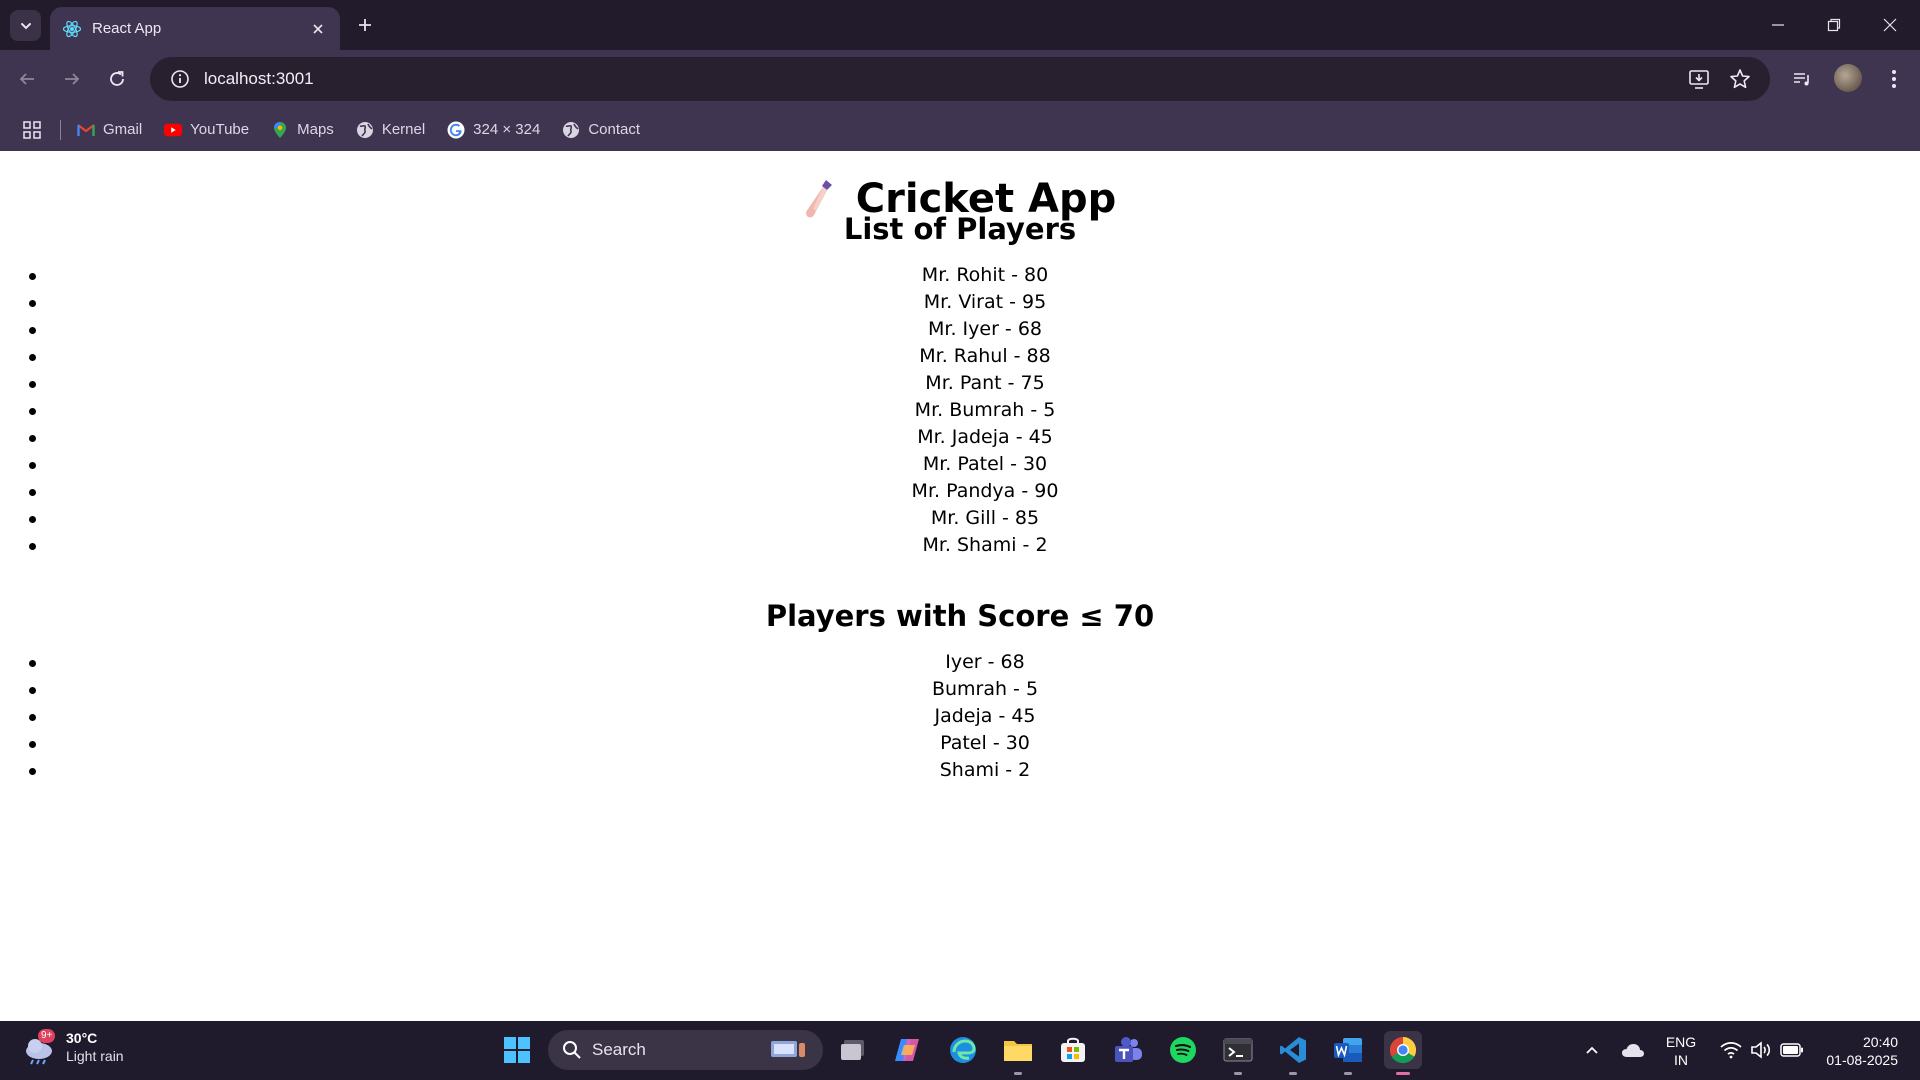 This screenshot has height=1080, width=1920. I want to click on list-item: Bumrah - 5, so click(960, 689).